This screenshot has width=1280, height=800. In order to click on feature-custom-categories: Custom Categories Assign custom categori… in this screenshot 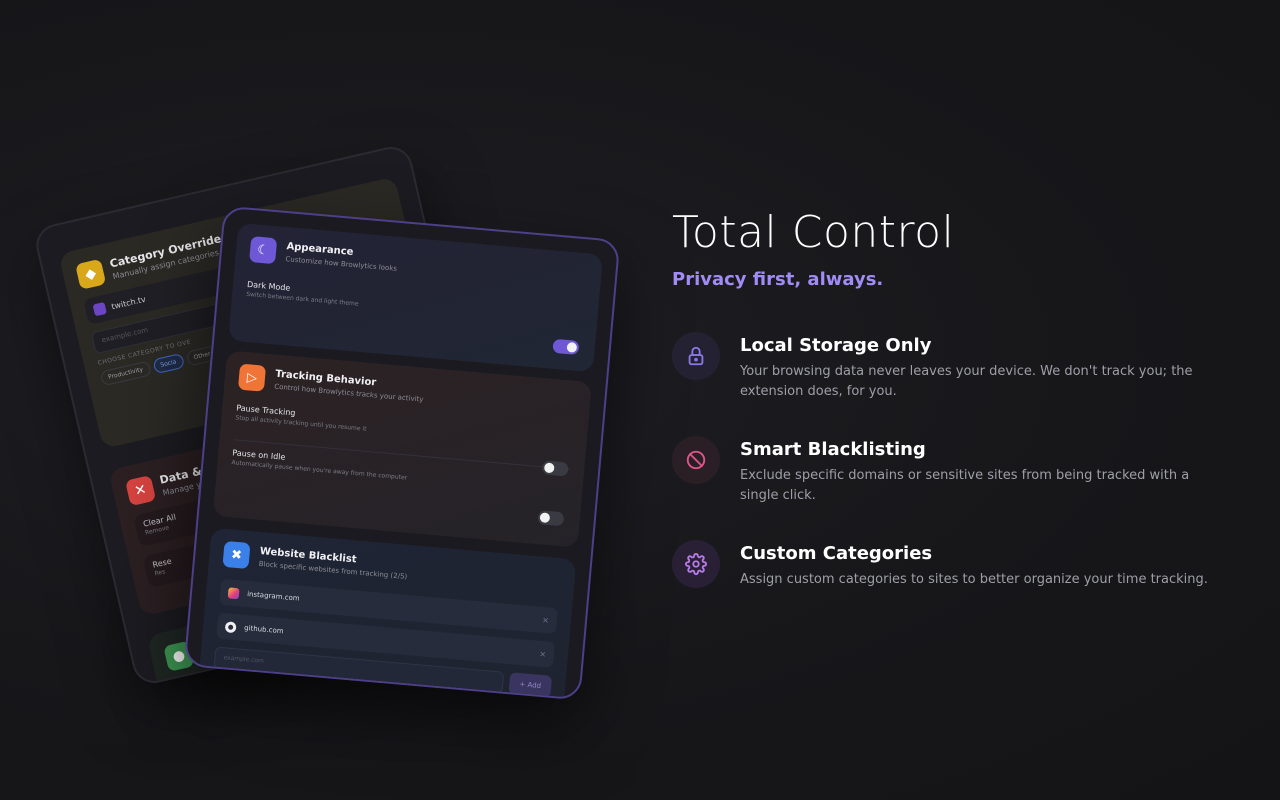, I will do `click(942, 565)`.